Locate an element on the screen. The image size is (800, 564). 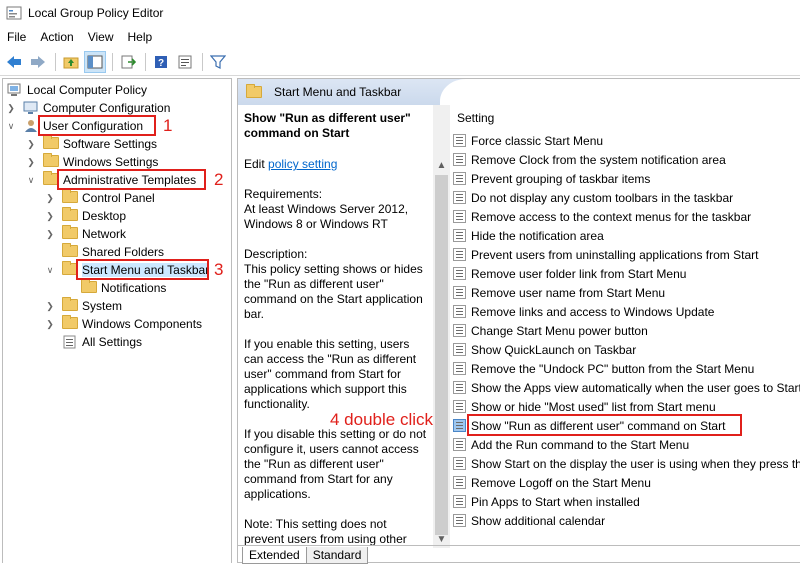
setting-row: Remove user folder link from Start Menu is located at coordinates (626, 273).